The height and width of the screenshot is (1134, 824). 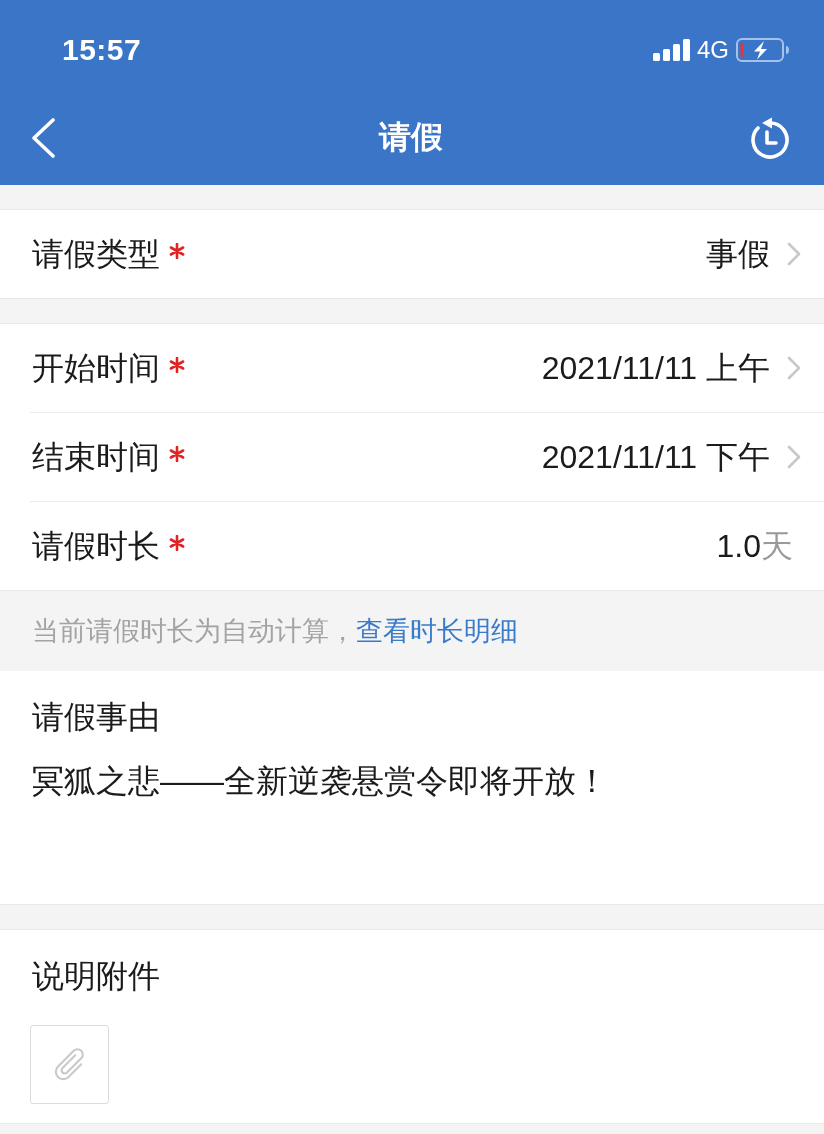 What do you see at coordinates (411, 137) in the screenshot?
I see `page-title: 请假` at bounding box center [411, 137].